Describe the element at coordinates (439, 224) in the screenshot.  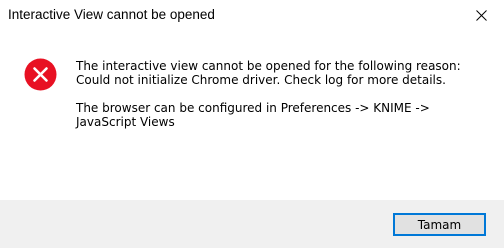
I see `ok-button: Tamam` at that location.